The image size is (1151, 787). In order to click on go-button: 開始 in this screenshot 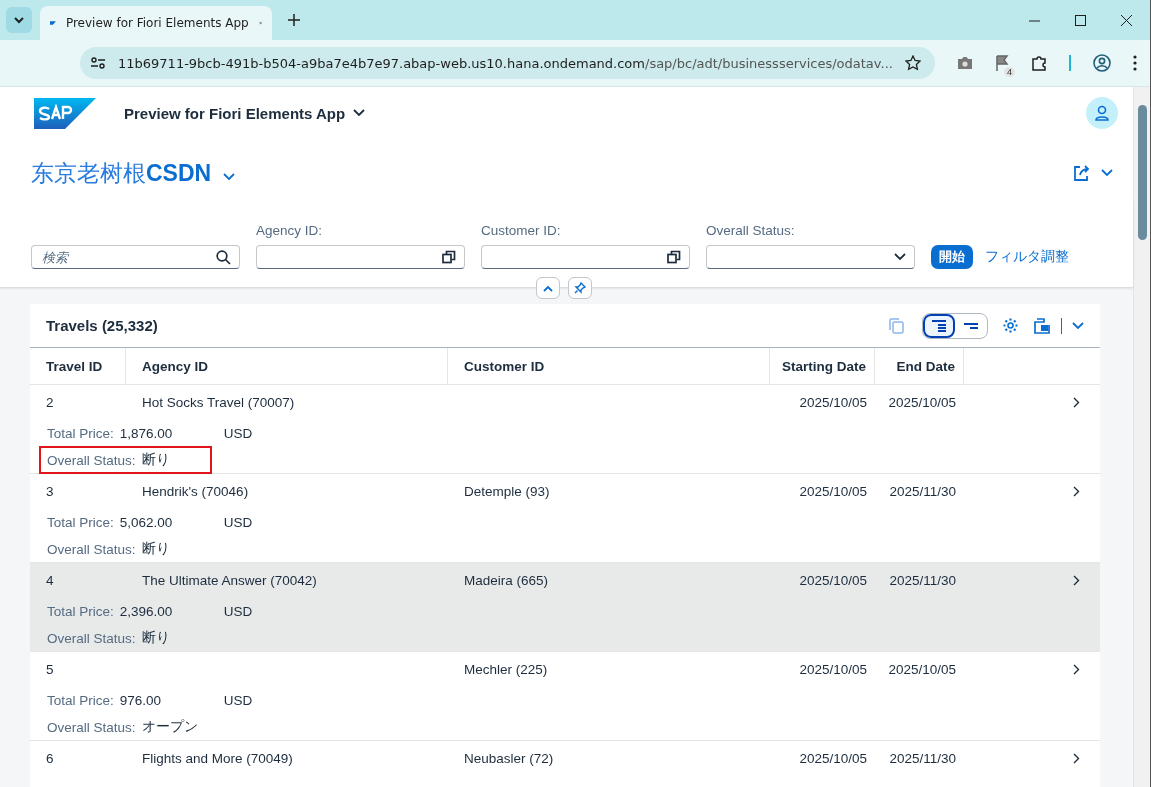, I will do `click(952, 257)`.